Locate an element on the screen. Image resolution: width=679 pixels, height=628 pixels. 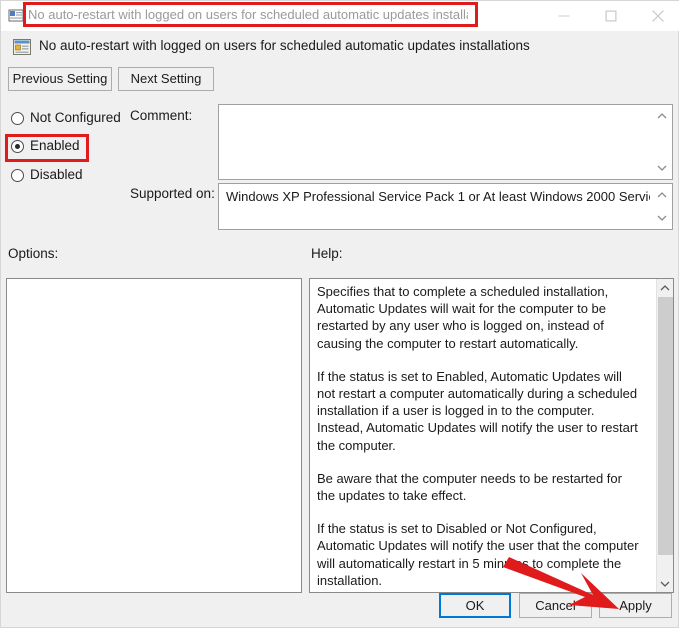
comment-label: Comment: is located at coordinates (161, 115).